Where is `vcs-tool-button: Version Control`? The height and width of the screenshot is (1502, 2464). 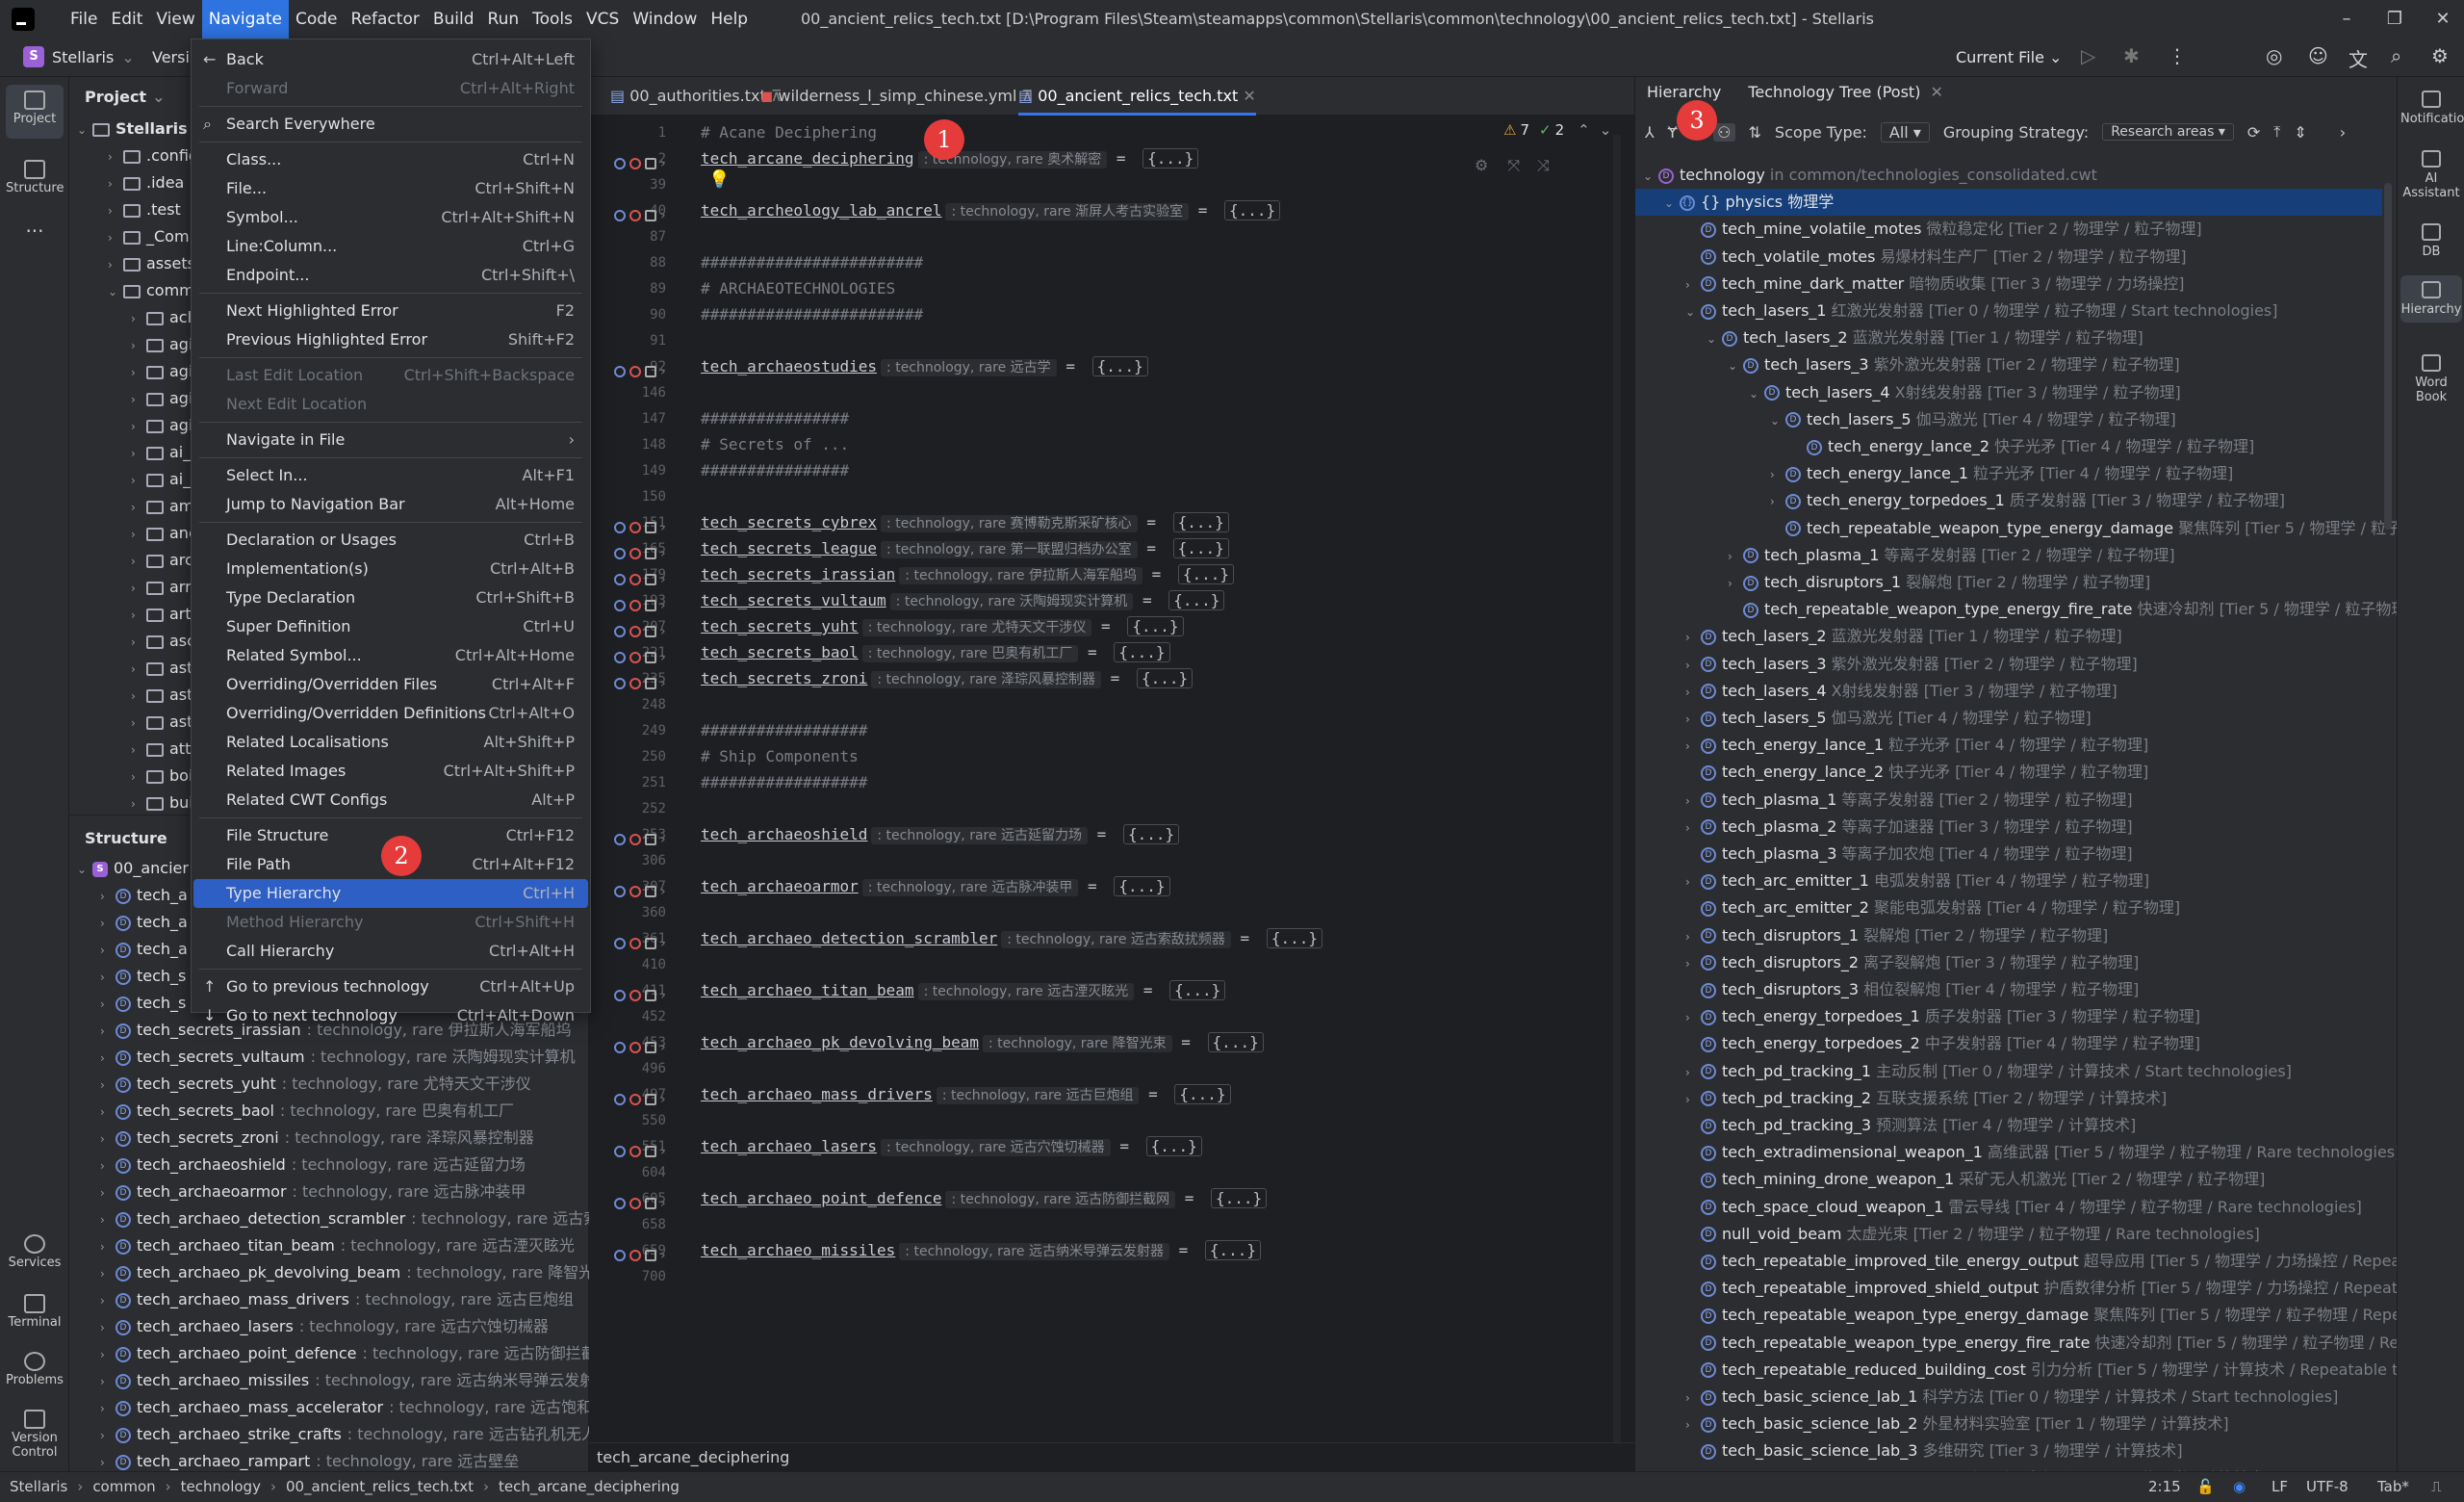 vcs-tool-button: Version Control is located at coordinates (35, 1434).